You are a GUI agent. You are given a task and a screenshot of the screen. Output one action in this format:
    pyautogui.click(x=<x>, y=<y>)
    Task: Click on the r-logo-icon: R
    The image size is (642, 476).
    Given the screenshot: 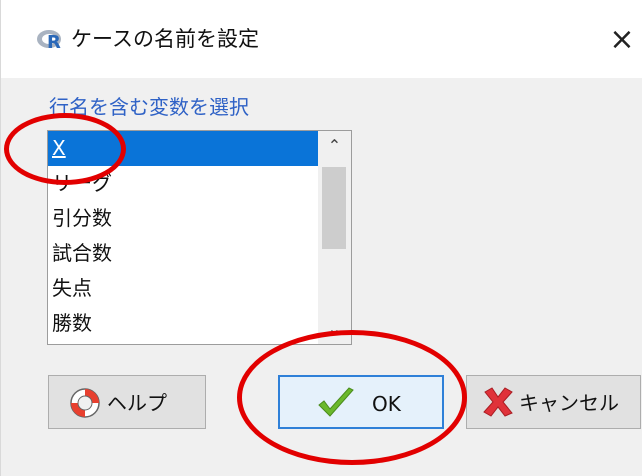 What is the action you would take?
    pyautogui.click(x=49, y=41)
    